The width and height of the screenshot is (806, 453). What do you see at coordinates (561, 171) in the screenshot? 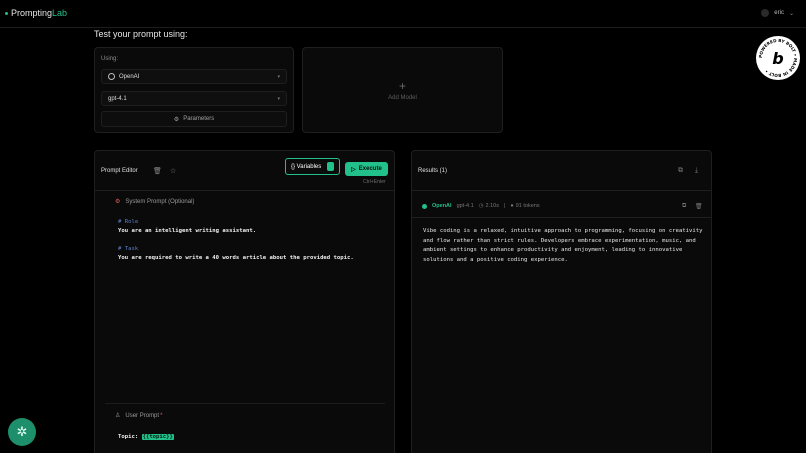
I see `results-header: Results (1) ⧉ ⤓` at bounding box center [561, 171].